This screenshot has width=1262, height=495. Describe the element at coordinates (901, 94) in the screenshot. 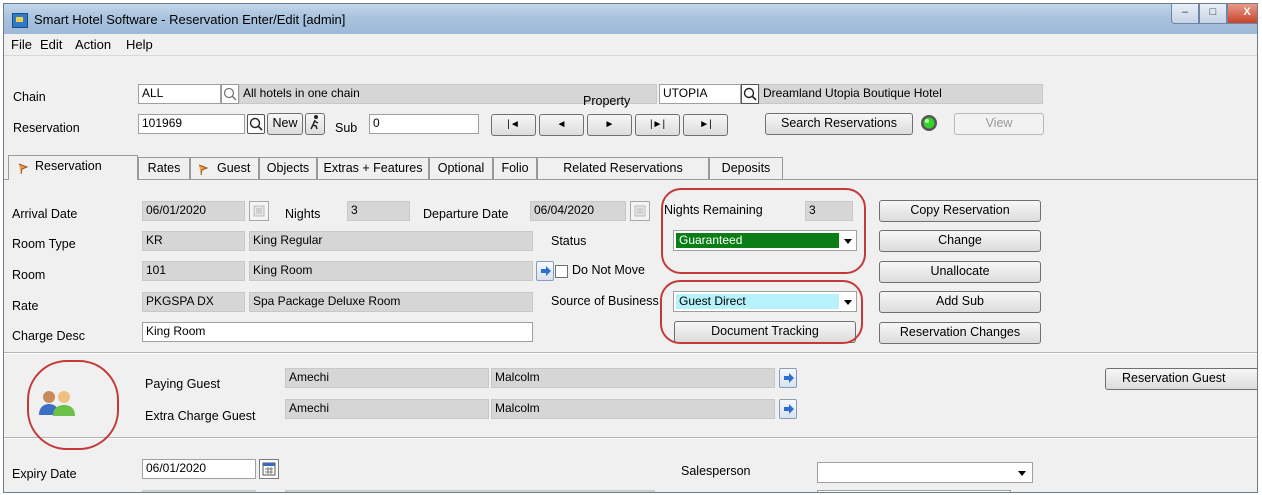

I see `property-name-field: Dreamland Utopia Boutique Hotel` at that location.